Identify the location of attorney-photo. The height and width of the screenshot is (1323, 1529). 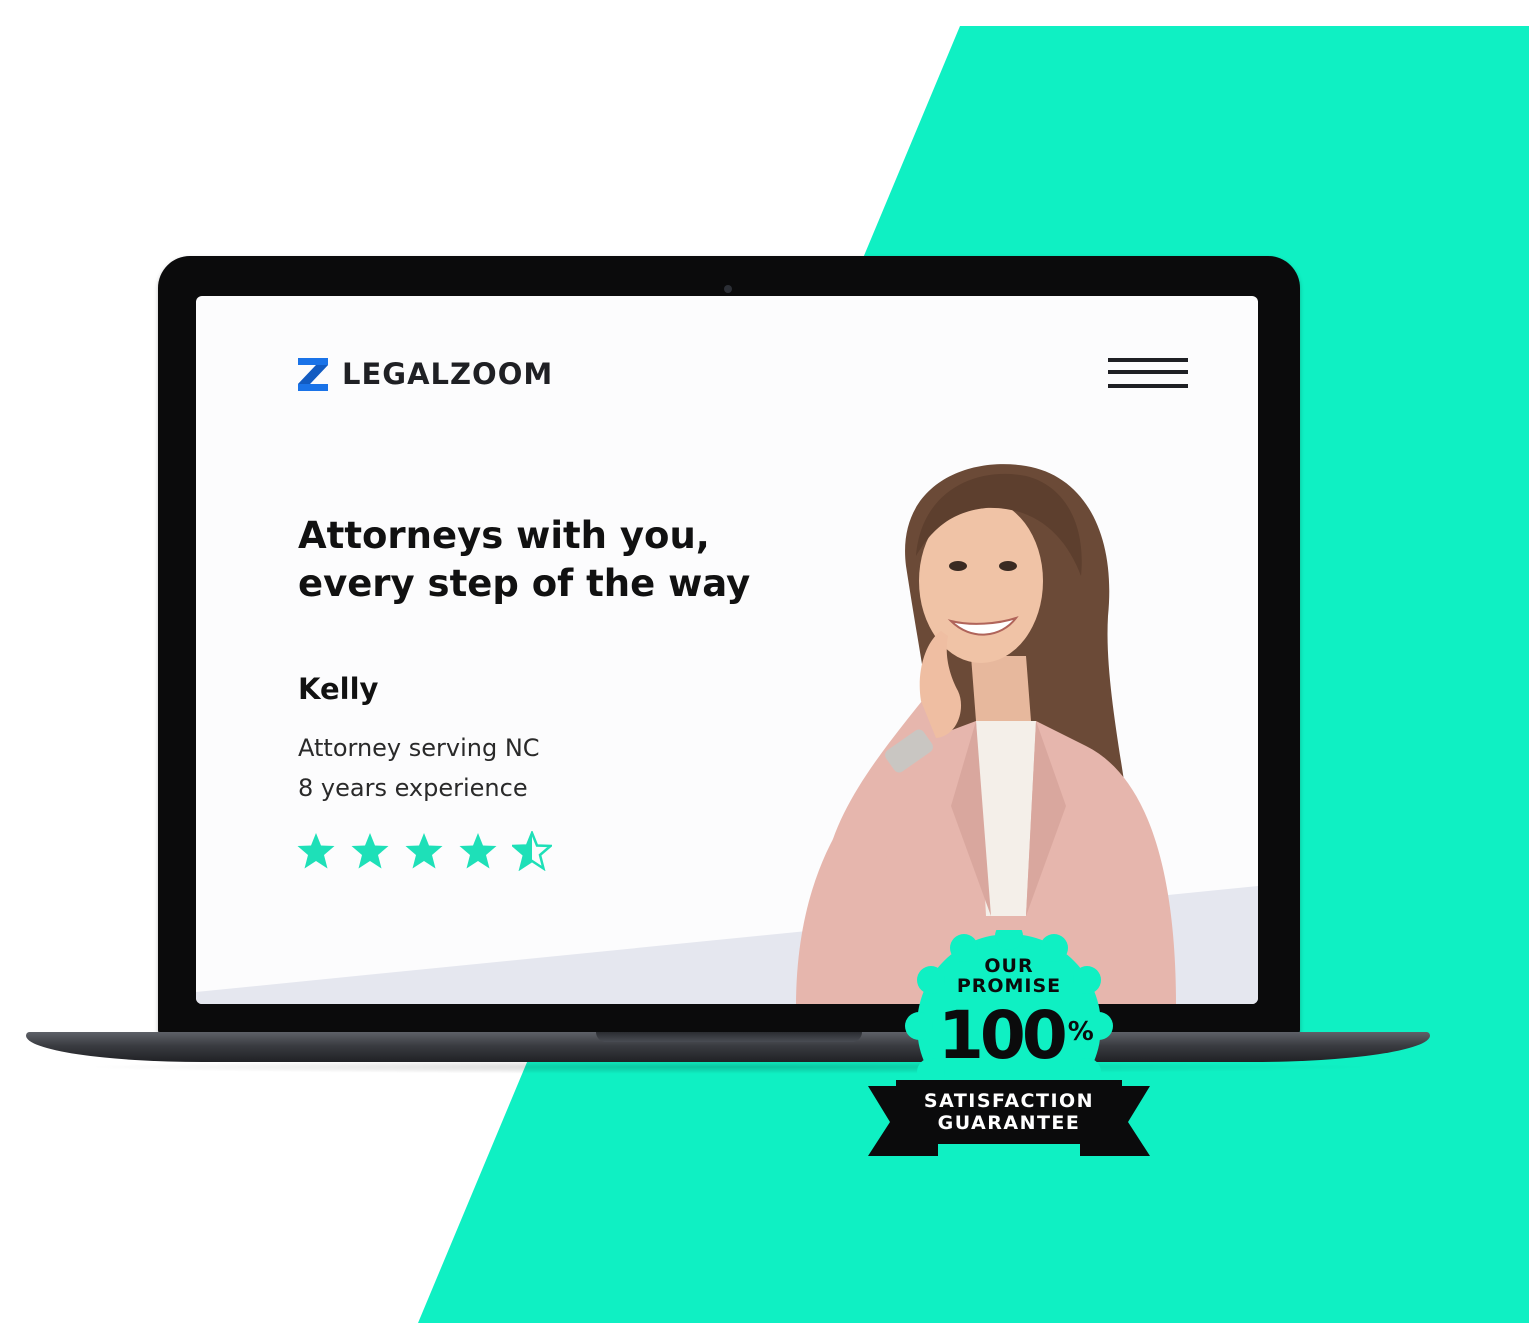
(986, 734).